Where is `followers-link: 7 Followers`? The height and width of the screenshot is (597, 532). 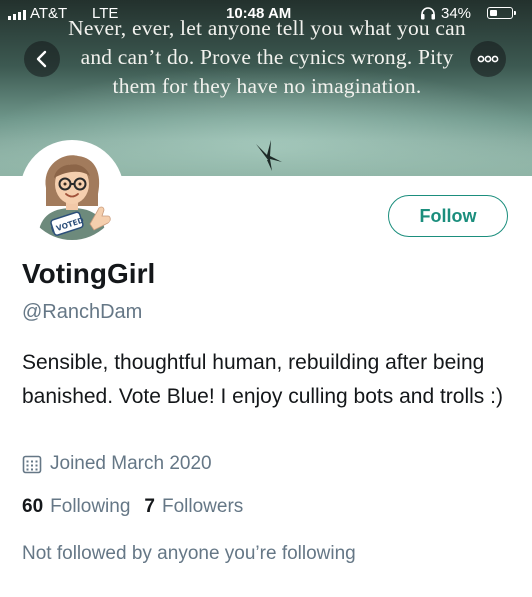
followers-link: 7 Followers is located at coordinates (193, 507).